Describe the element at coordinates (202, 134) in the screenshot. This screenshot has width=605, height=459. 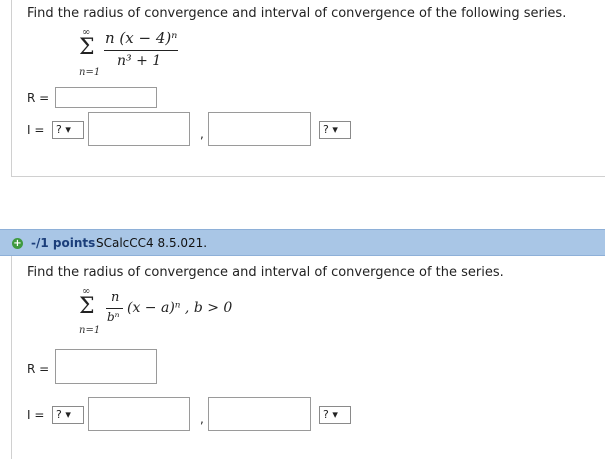
I see `interval-comma: ,` at that location.